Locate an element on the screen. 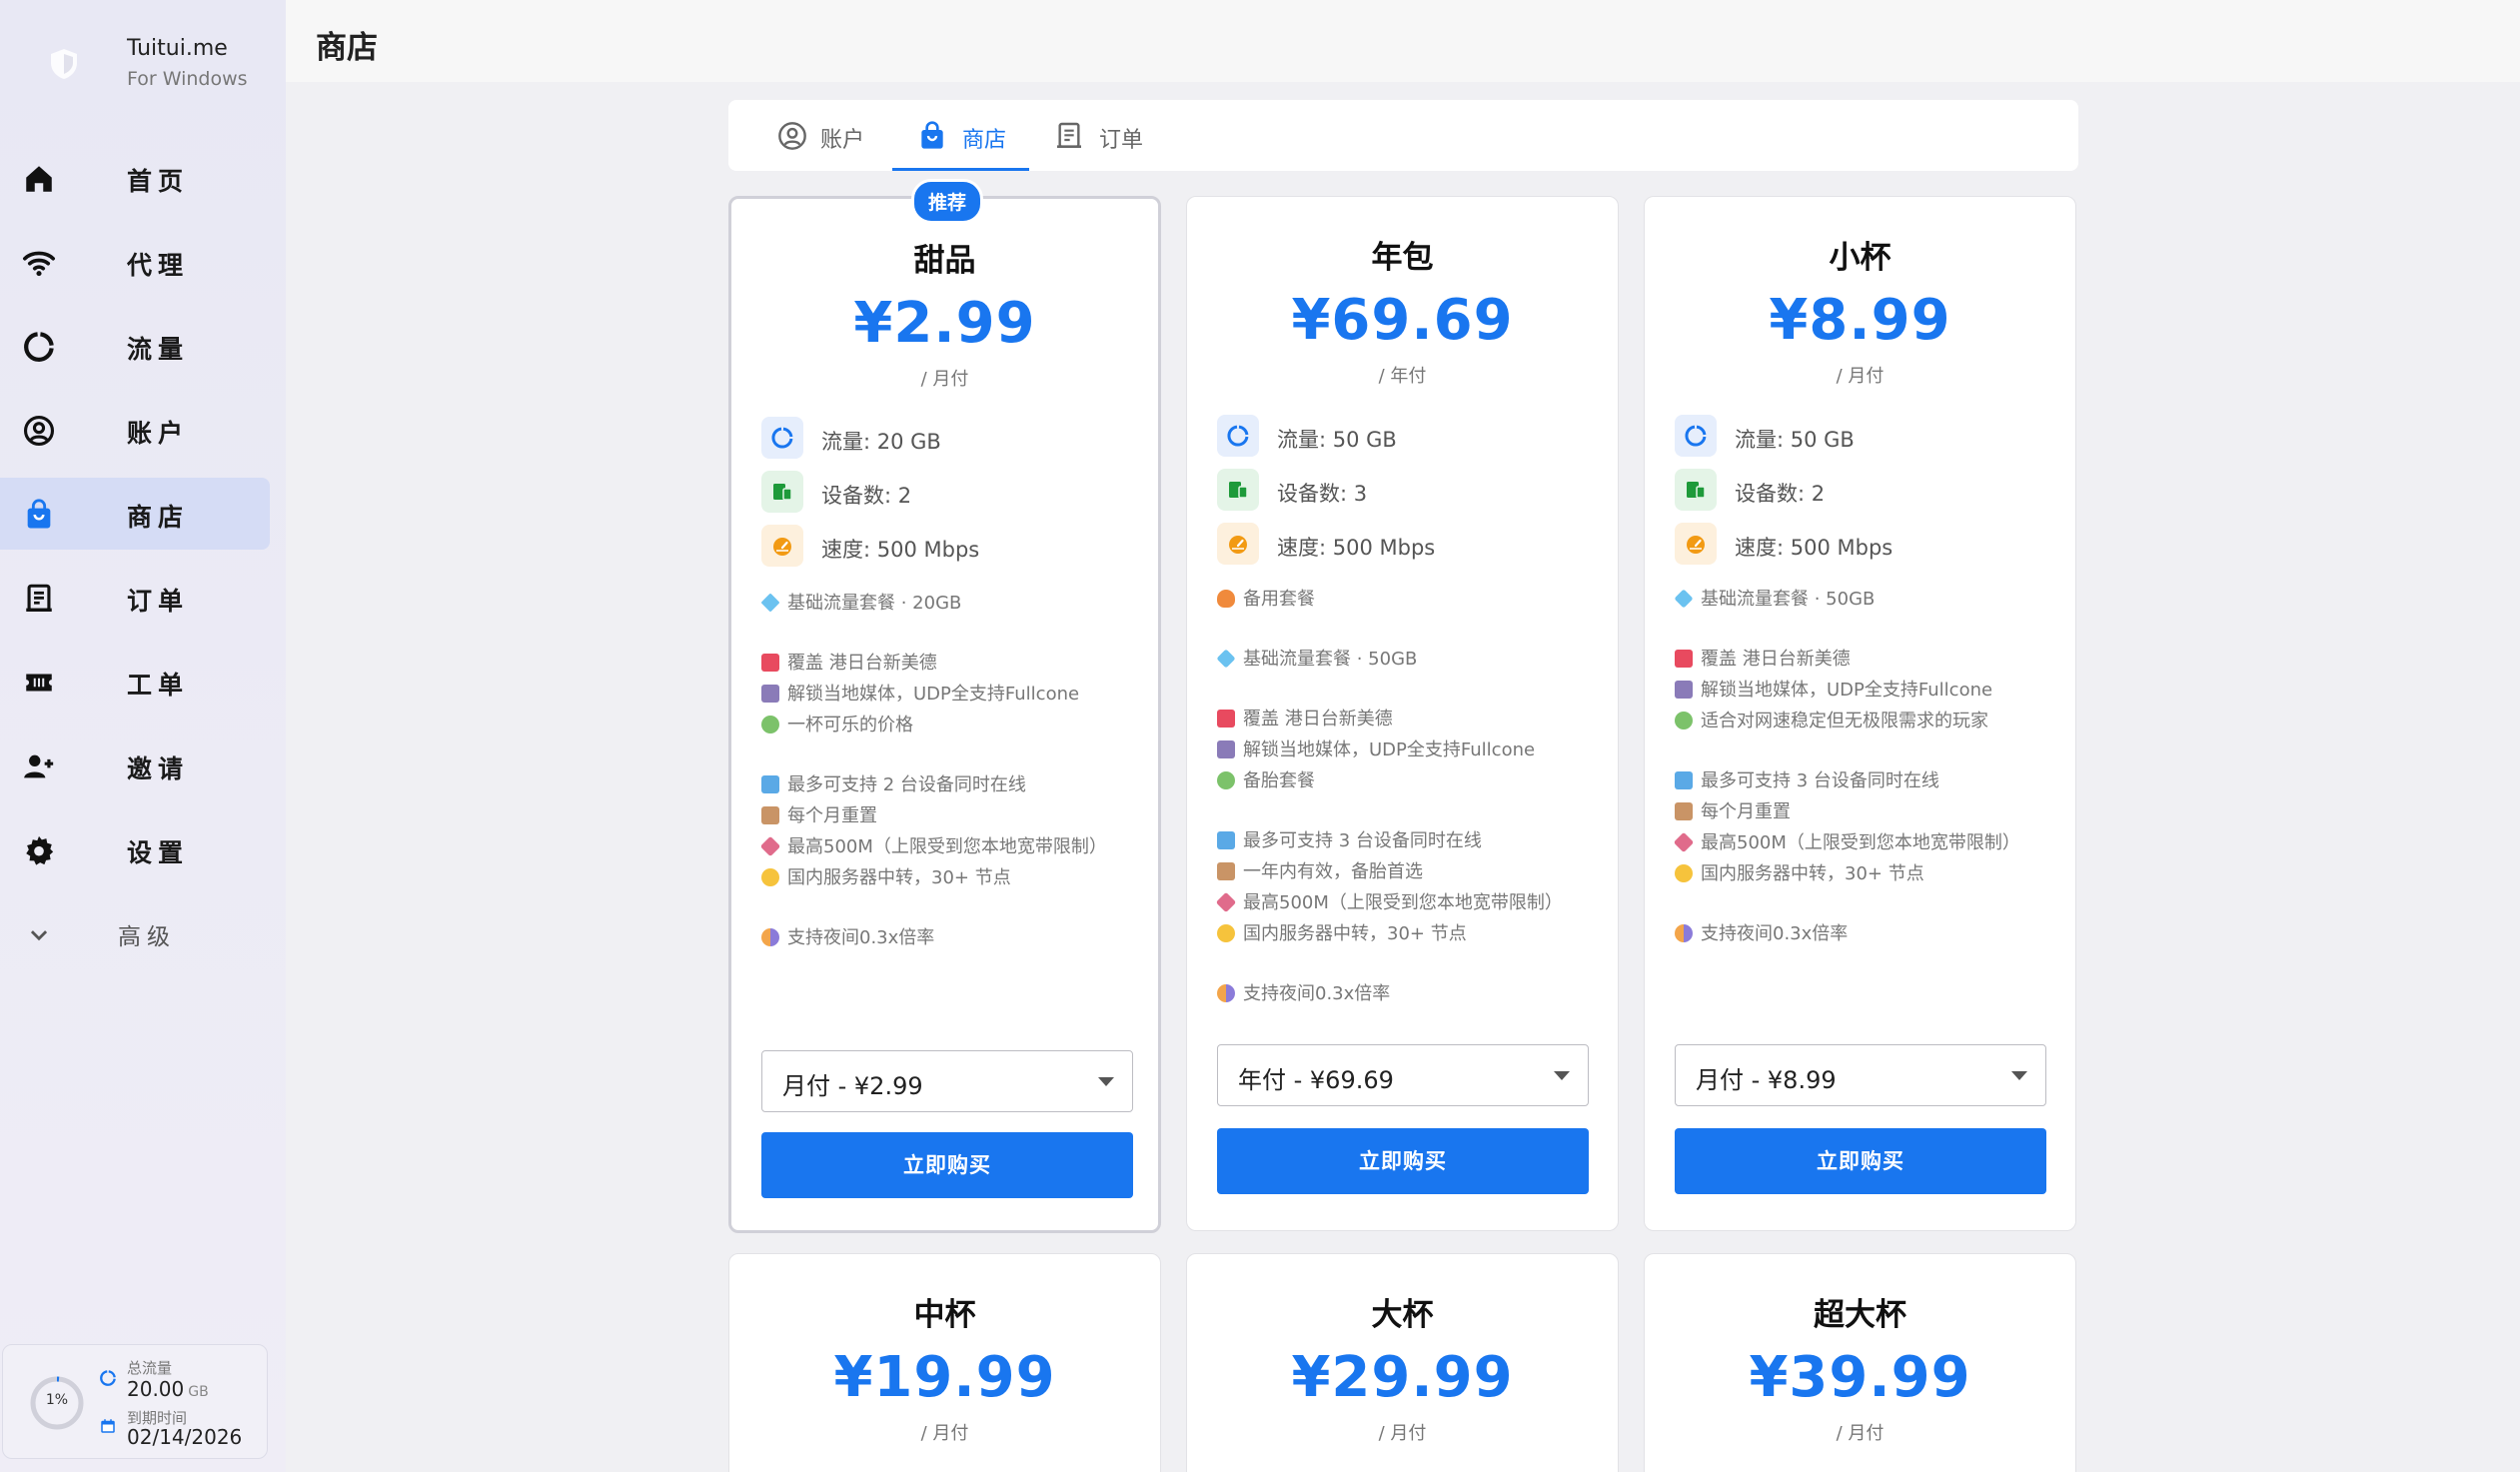  sidebar-item-label: 商店 is located at coordinates (158, 517).